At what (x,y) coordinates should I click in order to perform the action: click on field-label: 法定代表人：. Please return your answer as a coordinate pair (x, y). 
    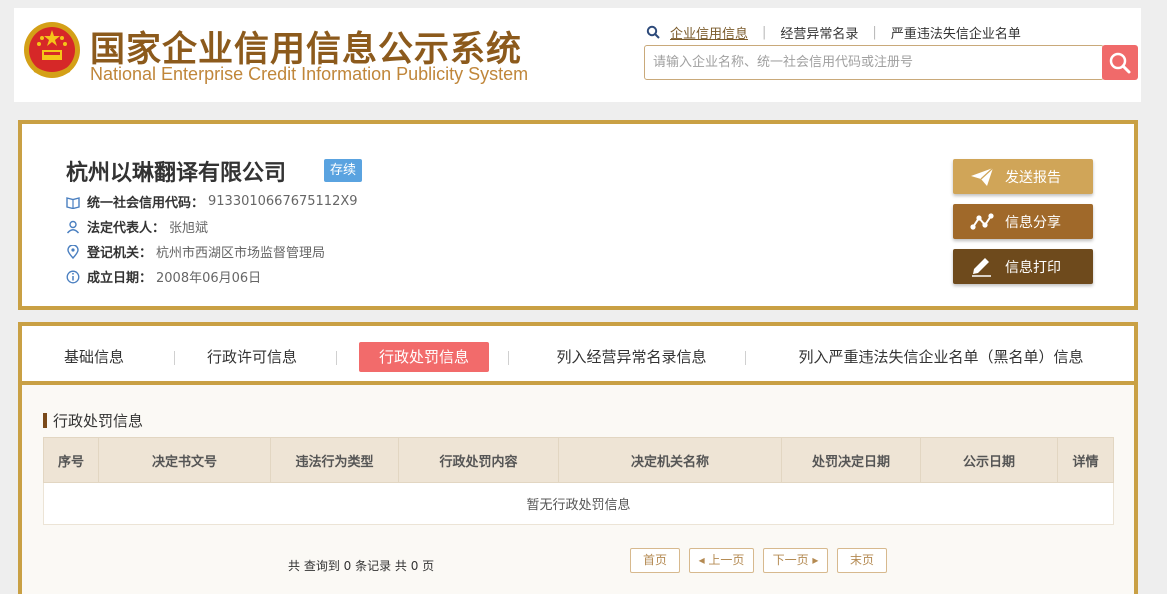
    Looking at the image, I should click on (126, 228).